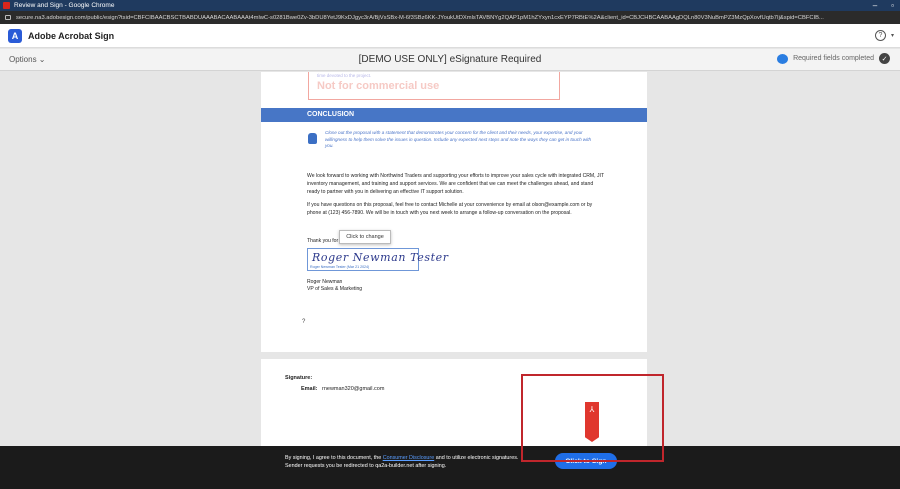 This screenshot has height=489, width=900. What do you see at coordinates (450, 36) in the screenshot?
I see `app-header: A Adobe Acrobat Sign ? ▾` at bounding box center [450, 36].